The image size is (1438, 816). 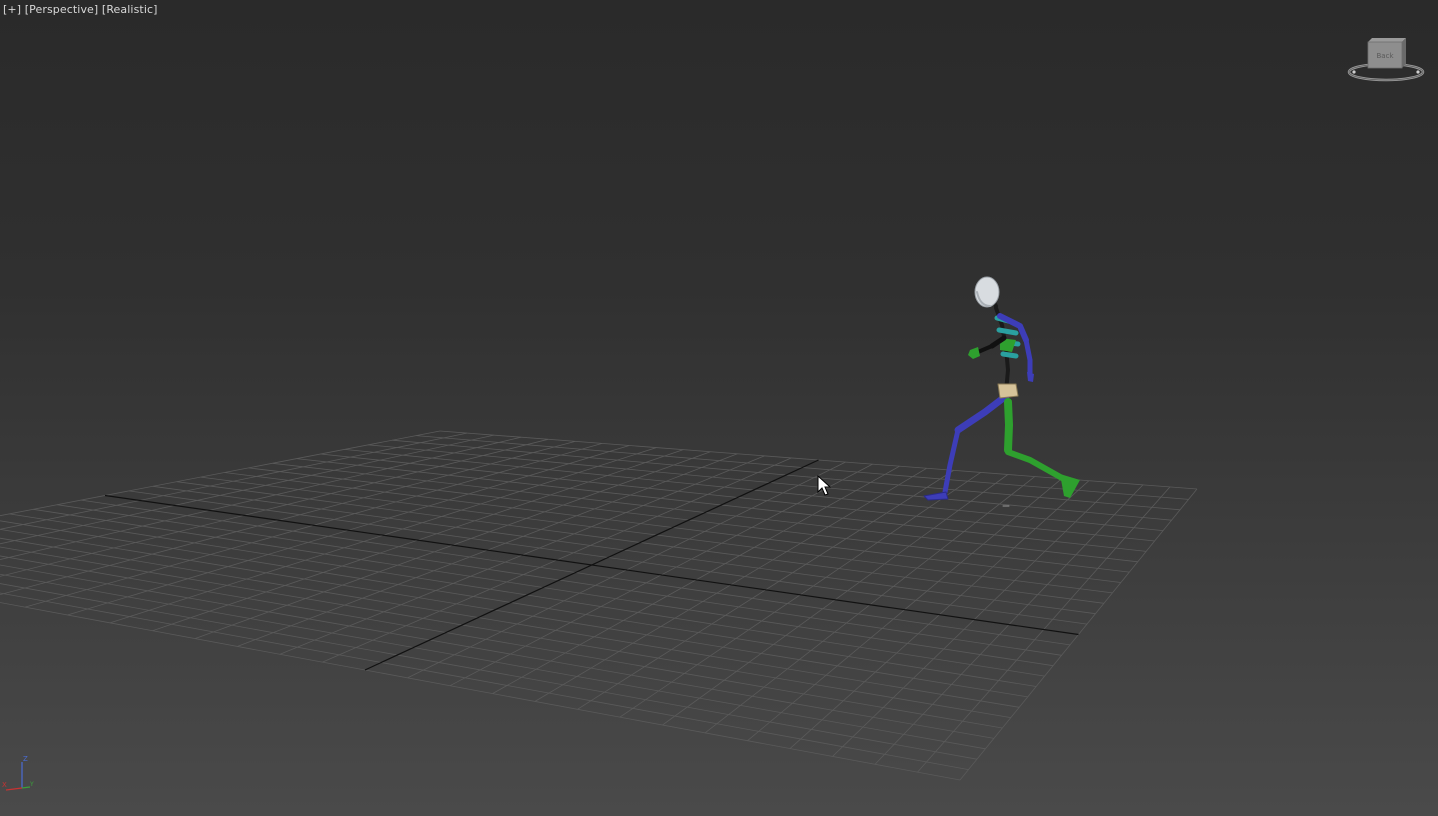 I want to click on biped-character, so click(x=1001, y=391).